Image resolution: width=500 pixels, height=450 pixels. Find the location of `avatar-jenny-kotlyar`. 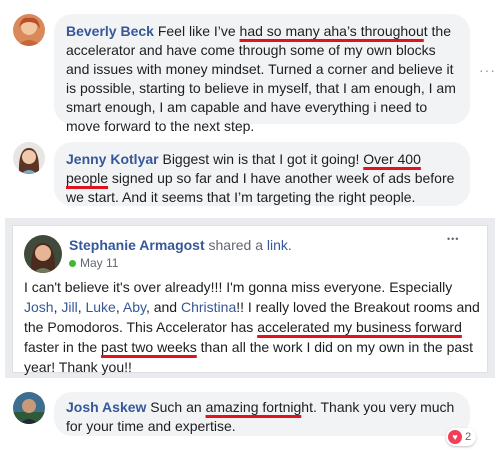

avatar-jenny-kotlyar is located at coordinates (29, 158).